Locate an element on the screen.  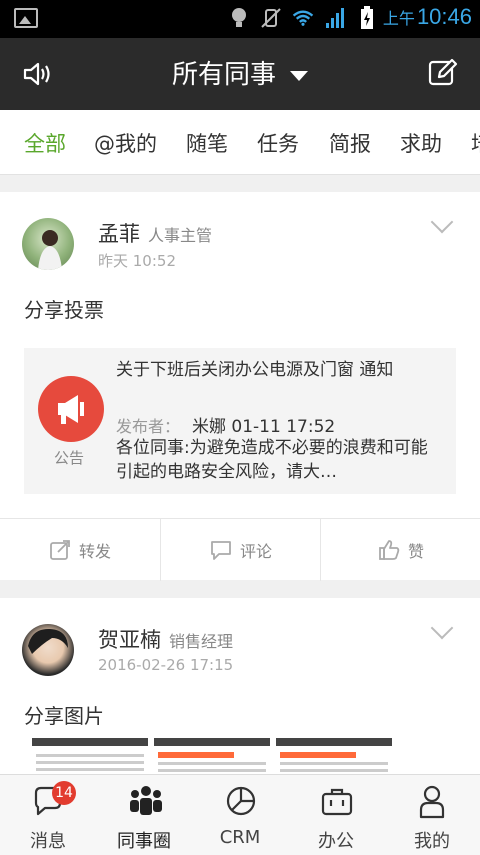
forward-label: 转发 is located at coordinates (94, 551).